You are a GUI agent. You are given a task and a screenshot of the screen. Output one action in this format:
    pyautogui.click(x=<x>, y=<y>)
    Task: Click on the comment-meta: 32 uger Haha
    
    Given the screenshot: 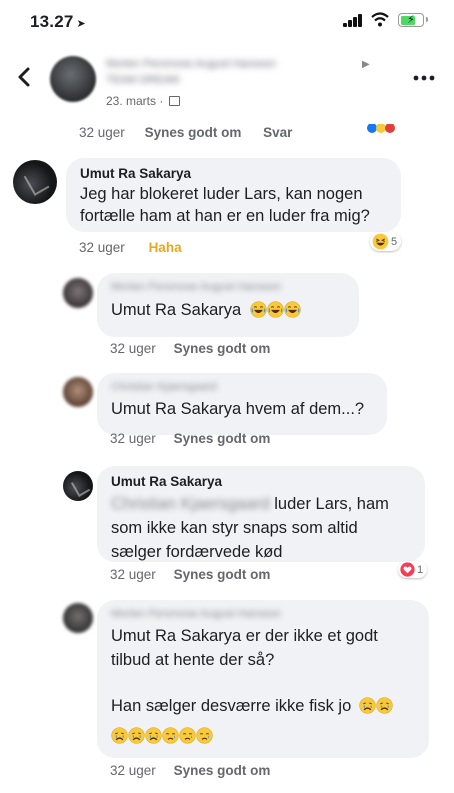 What is the action you would take?
    pyautogui.click(x=130, y=247)
    